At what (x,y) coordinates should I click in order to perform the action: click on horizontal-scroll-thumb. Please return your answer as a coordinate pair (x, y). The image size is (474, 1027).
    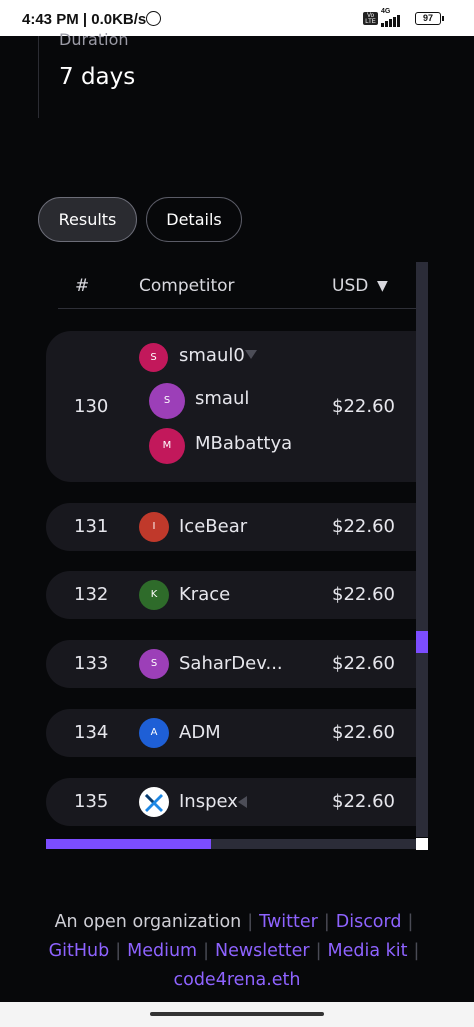
    Looking at the image, I should click on (128, 844).